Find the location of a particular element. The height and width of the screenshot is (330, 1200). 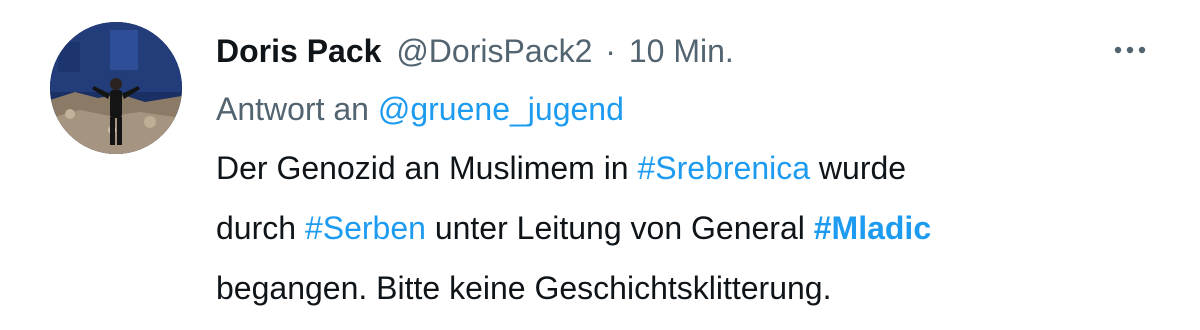

hashtag-mladic-link: #Mladic is located at coordinates (872, 228).